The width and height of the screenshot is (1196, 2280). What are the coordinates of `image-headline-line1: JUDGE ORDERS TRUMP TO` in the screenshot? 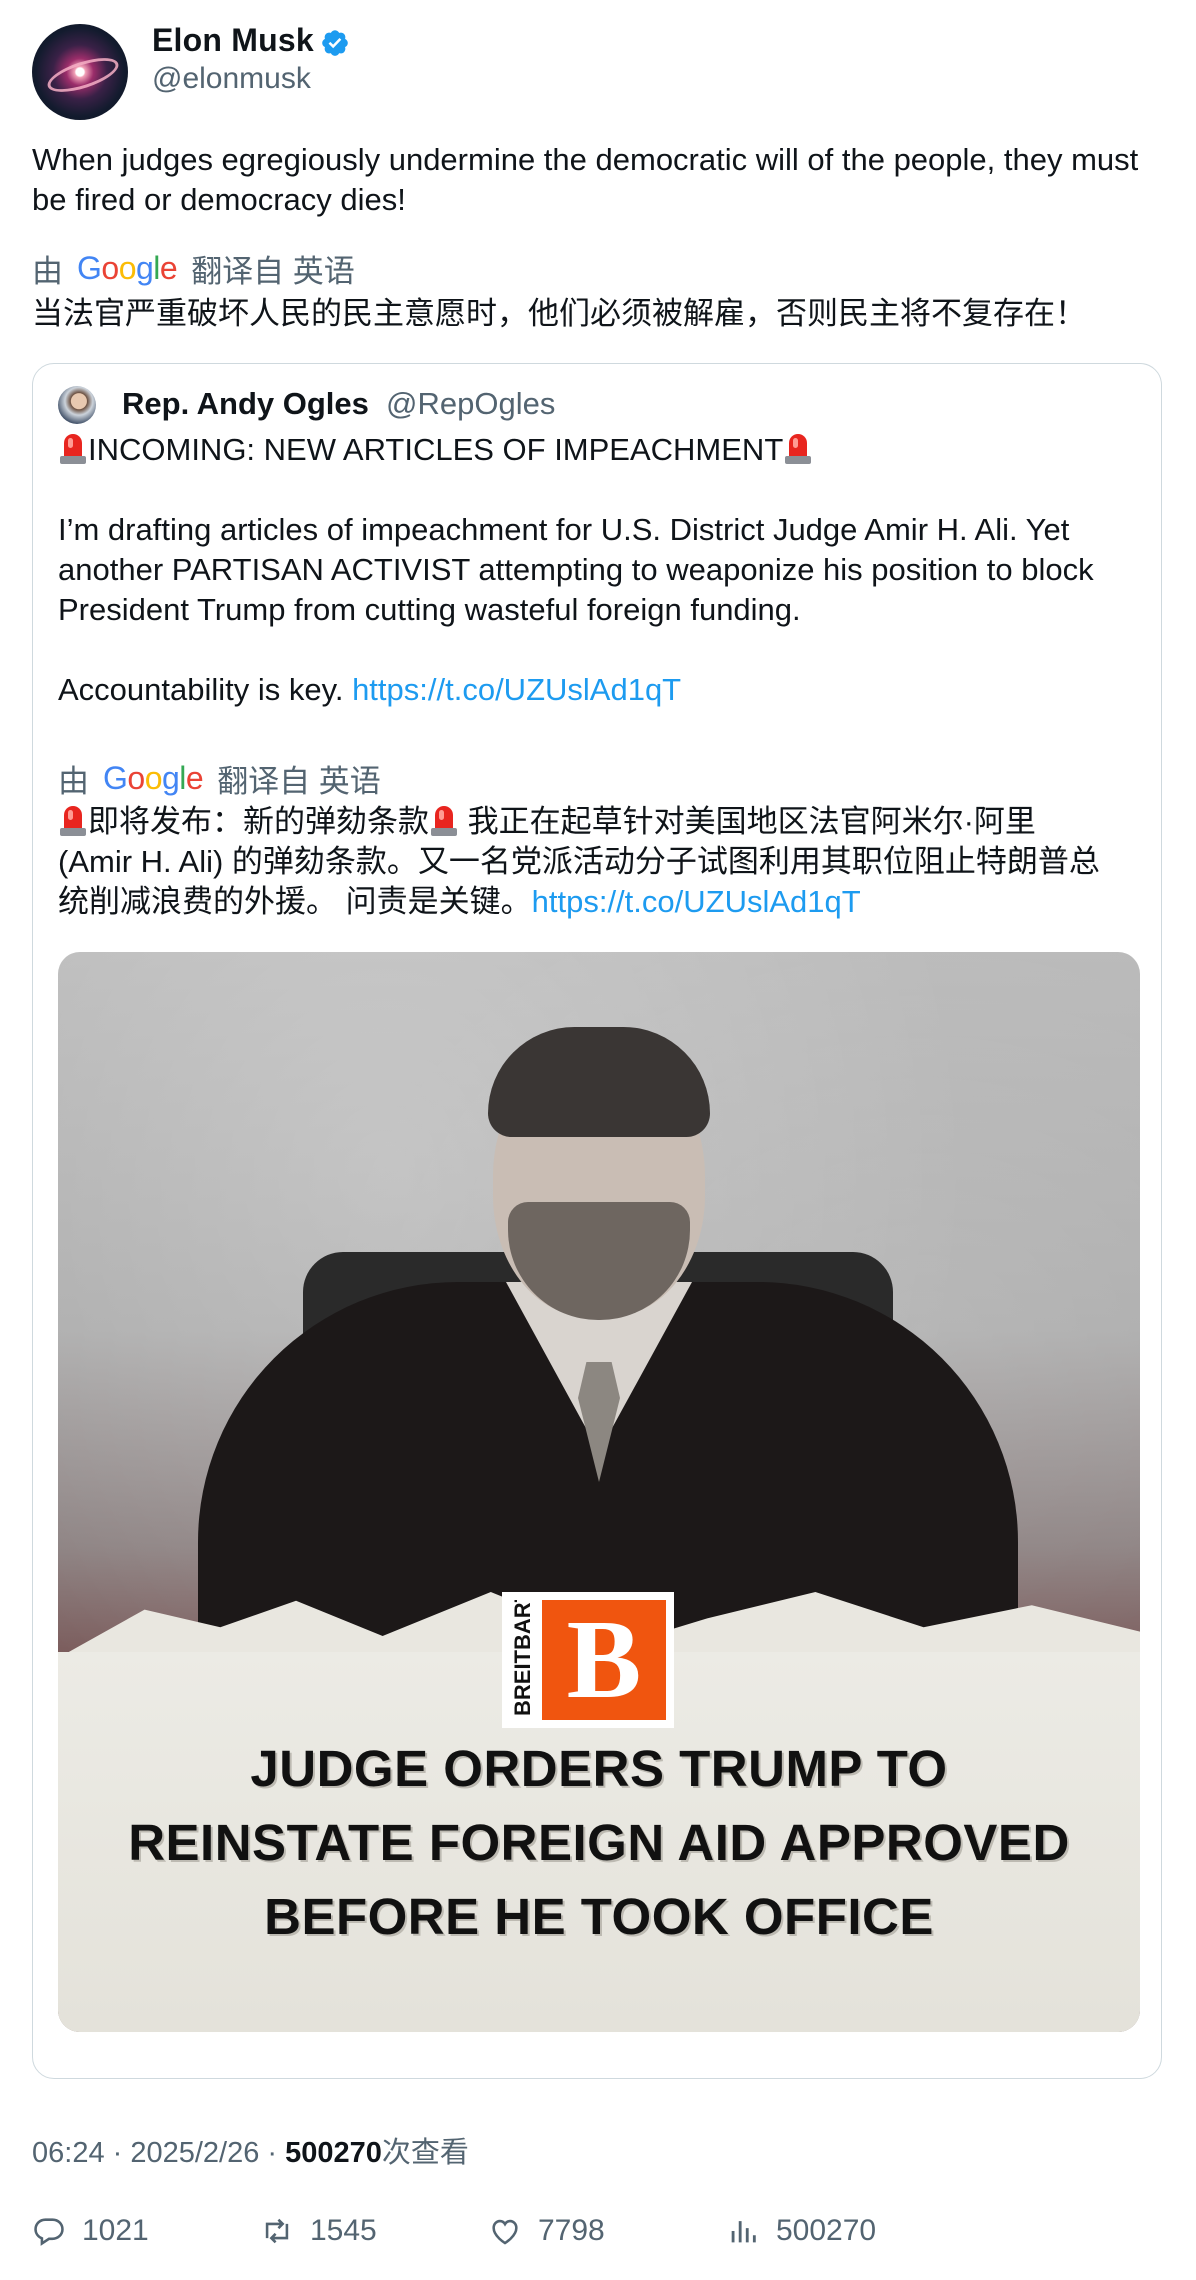 It's located at (599, 1768).